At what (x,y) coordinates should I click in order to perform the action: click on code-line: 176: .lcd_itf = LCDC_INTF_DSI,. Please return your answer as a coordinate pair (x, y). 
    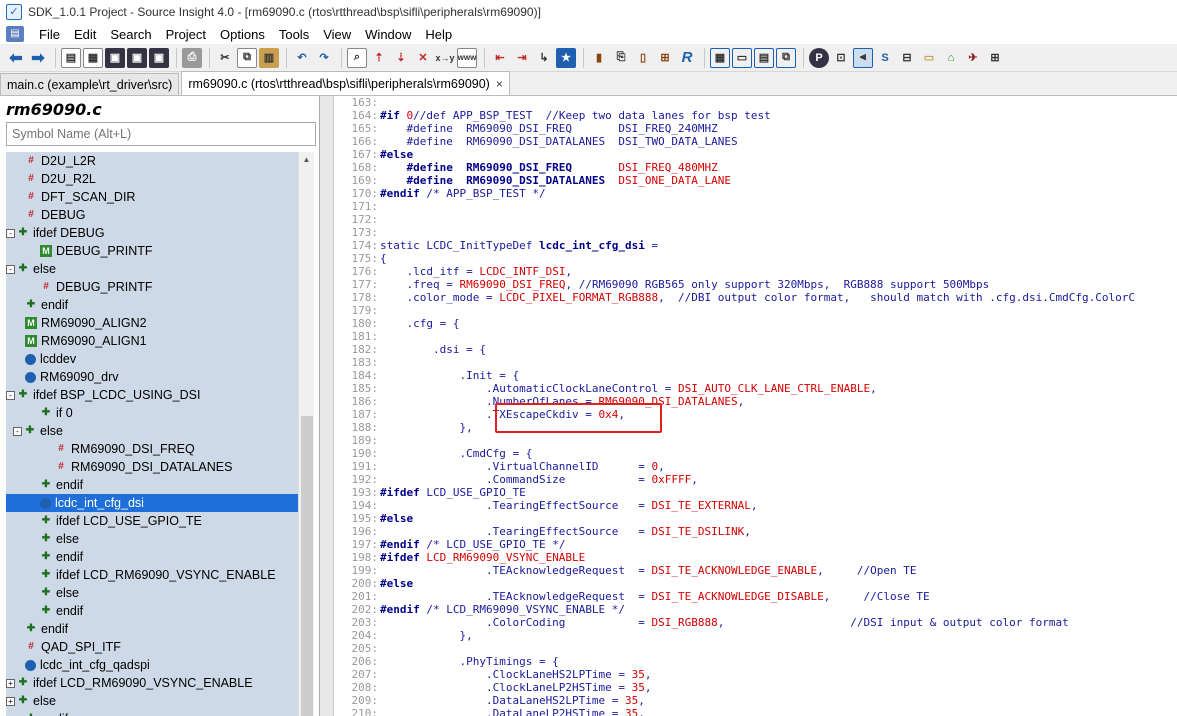
    Looking at the image, I should click on (756, 271).